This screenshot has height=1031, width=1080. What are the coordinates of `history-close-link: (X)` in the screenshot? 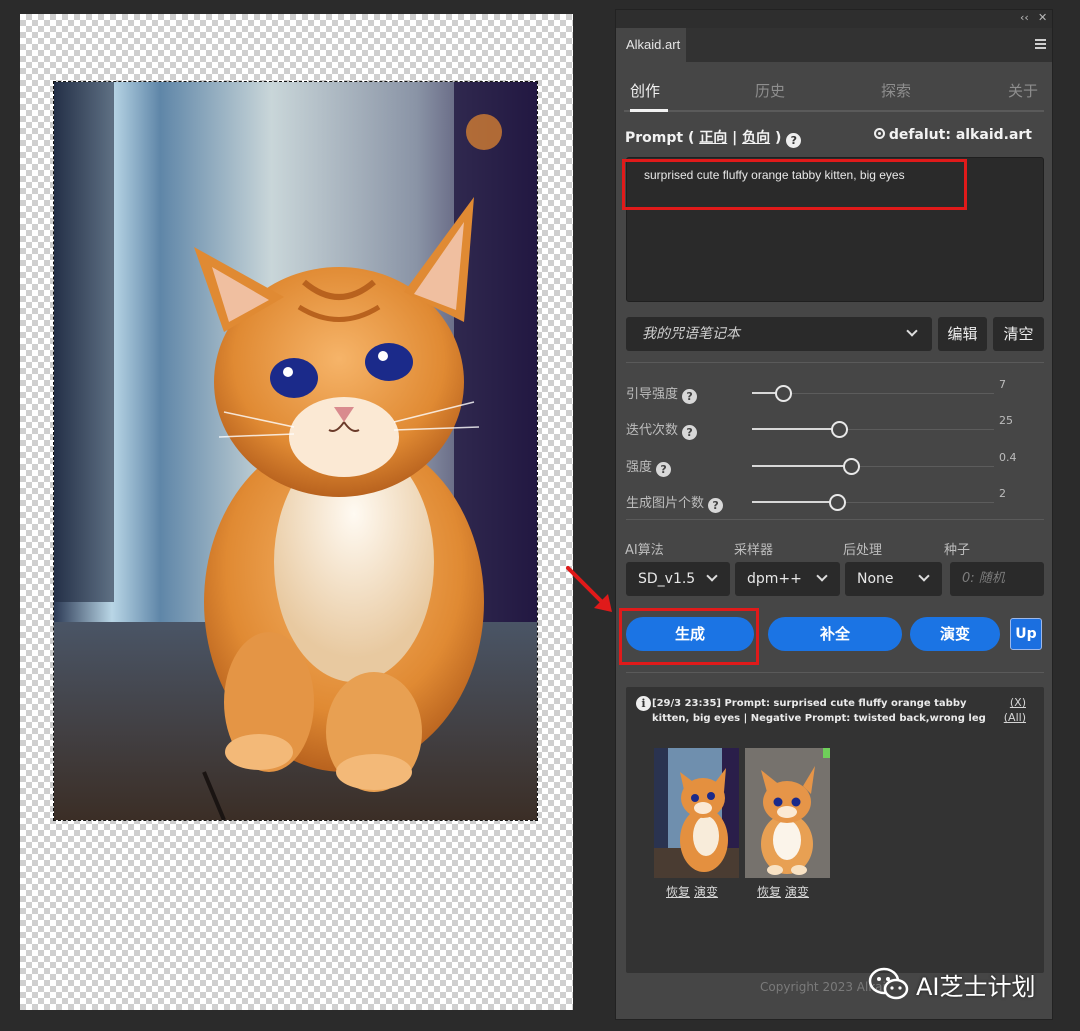 It's located at (1018, 702).